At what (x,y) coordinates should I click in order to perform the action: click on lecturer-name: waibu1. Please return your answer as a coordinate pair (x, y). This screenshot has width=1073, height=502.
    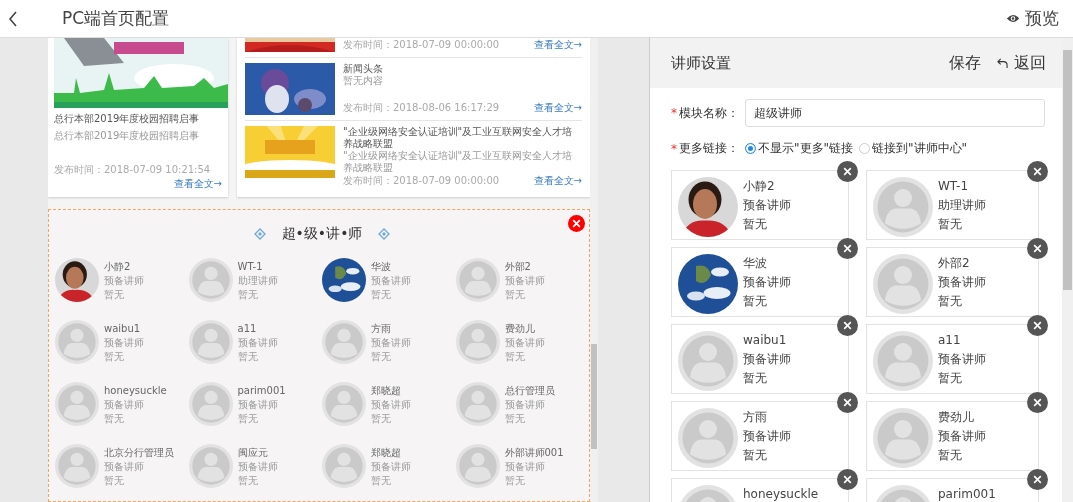
    Looking at the image, I should click on (765, 340).